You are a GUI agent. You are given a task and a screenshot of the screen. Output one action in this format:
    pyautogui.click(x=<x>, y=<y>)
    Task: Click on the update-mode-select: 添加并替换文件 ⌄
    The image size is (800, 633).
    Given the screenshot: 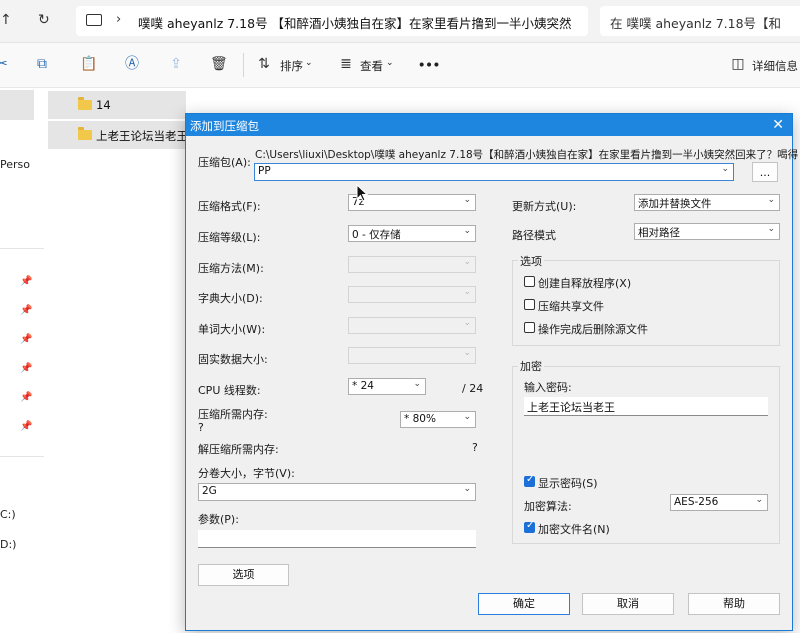 What is the action you would take?
    pyautogui.click(x=707, y=202)
    